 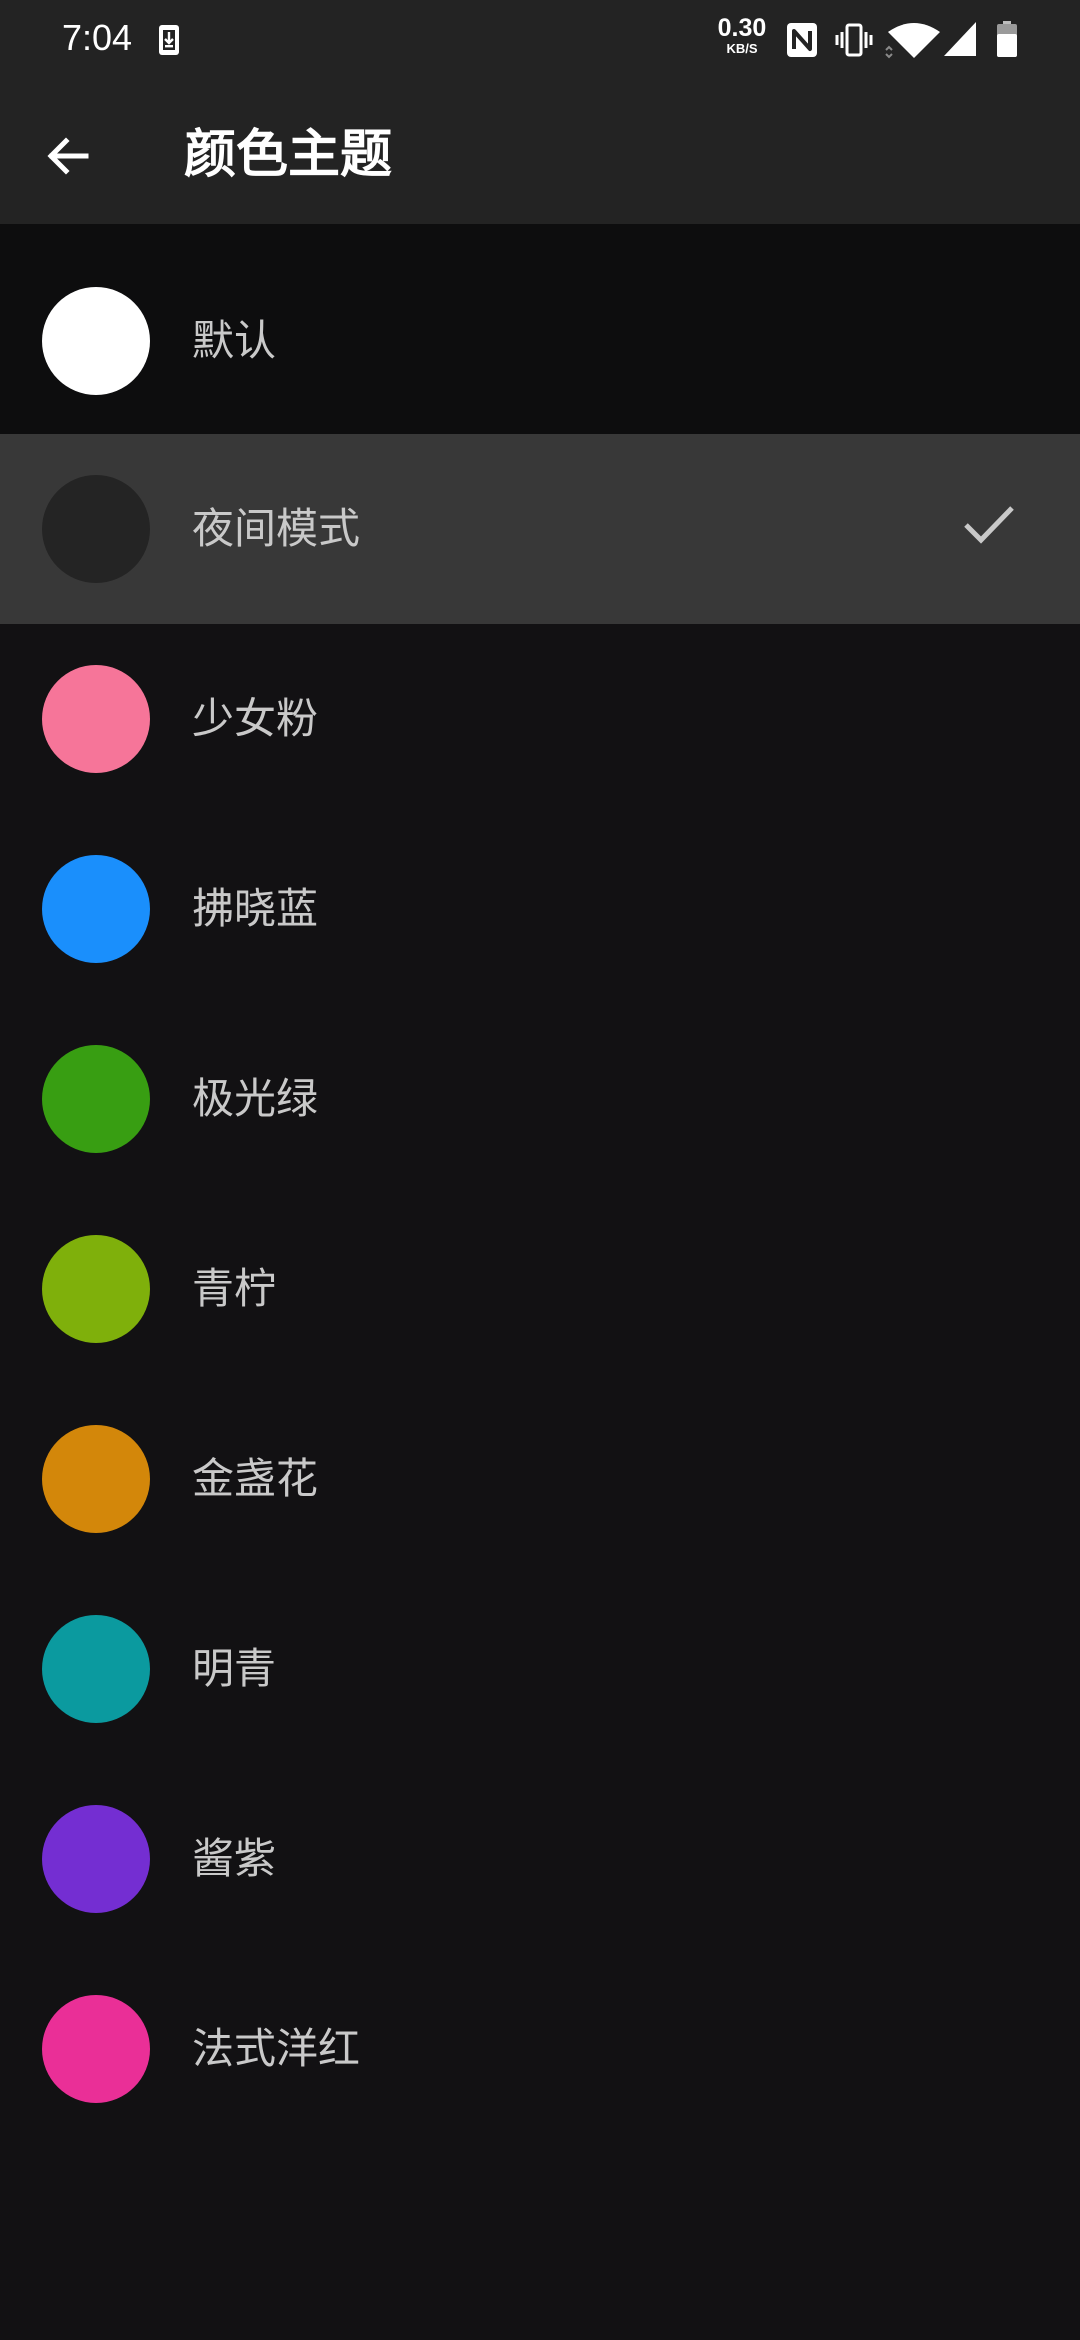 I want to click on download-notification-icon, so click(x=169, y=40).